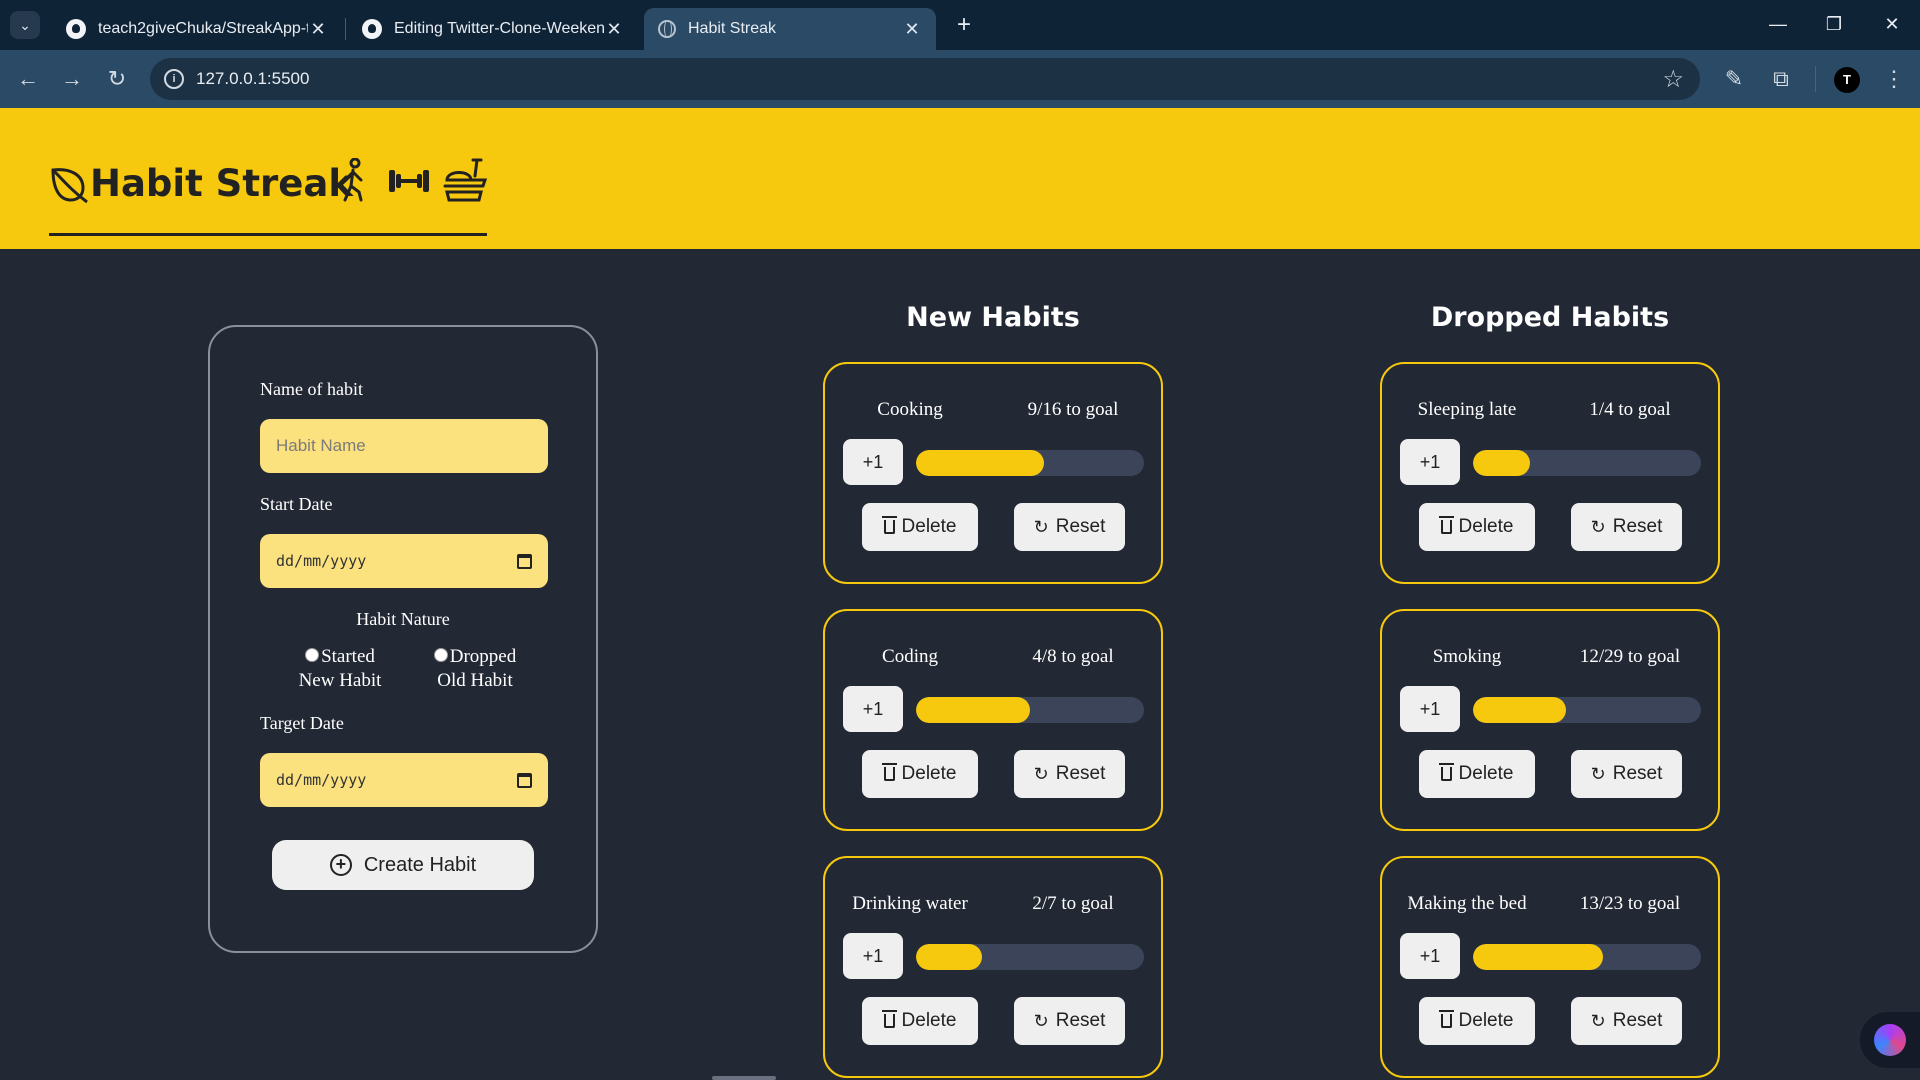  I want to click on extension-badge, so click(1890, 1040).